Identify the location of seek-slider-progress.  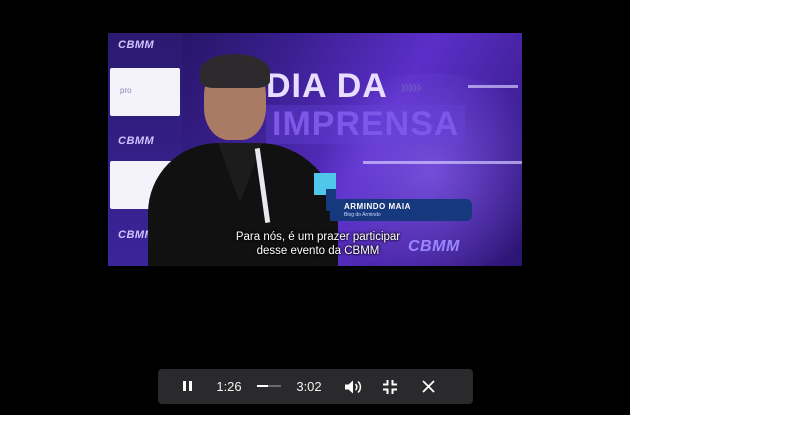
(263, 386).